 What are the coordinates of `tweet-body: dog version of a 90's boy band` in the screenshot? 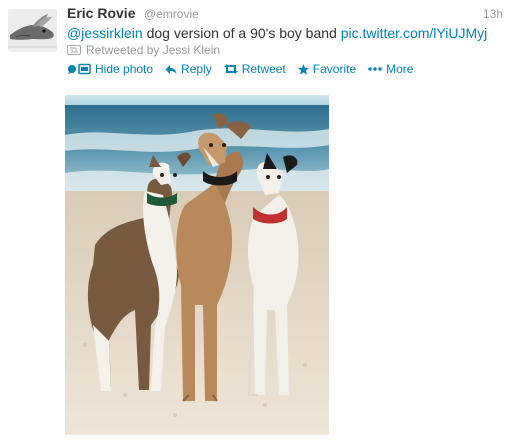 It's located at (241, 33).